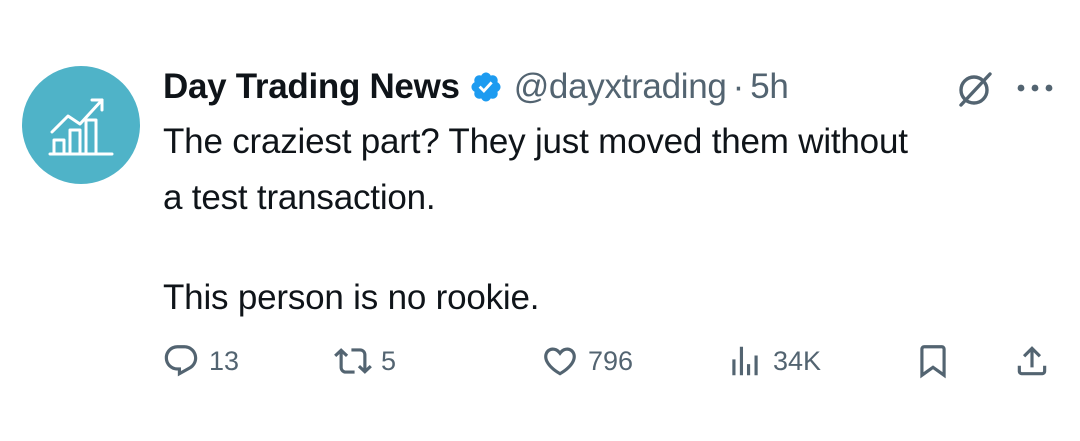  Describe the element at coordinates (351, 297) in the screenshot. I see `tweet-paragraph-2: This person is no rookie.` at that location.